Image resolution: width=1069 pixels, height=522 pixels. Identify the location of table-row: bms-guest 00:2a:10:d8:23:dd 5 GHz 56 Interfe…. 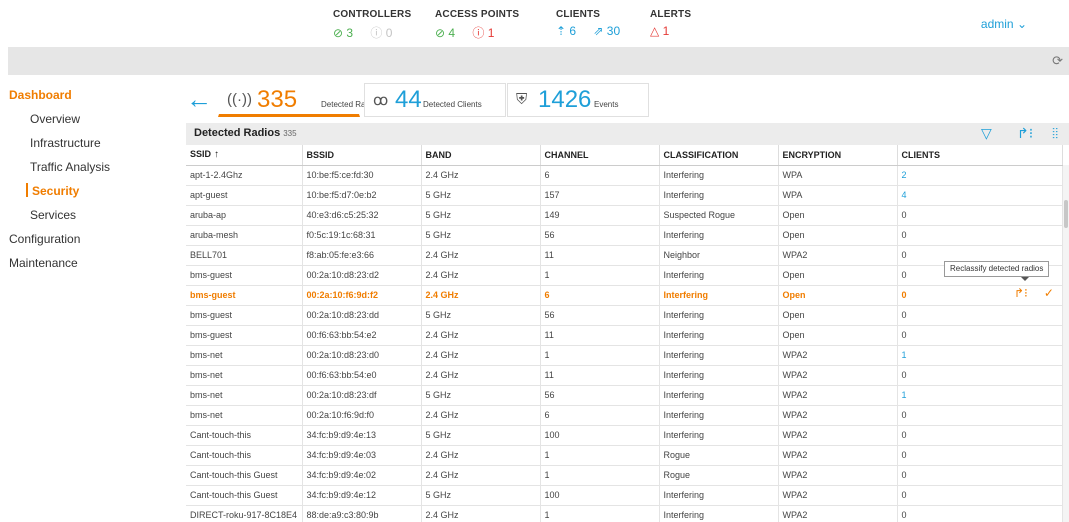
(624, 315).